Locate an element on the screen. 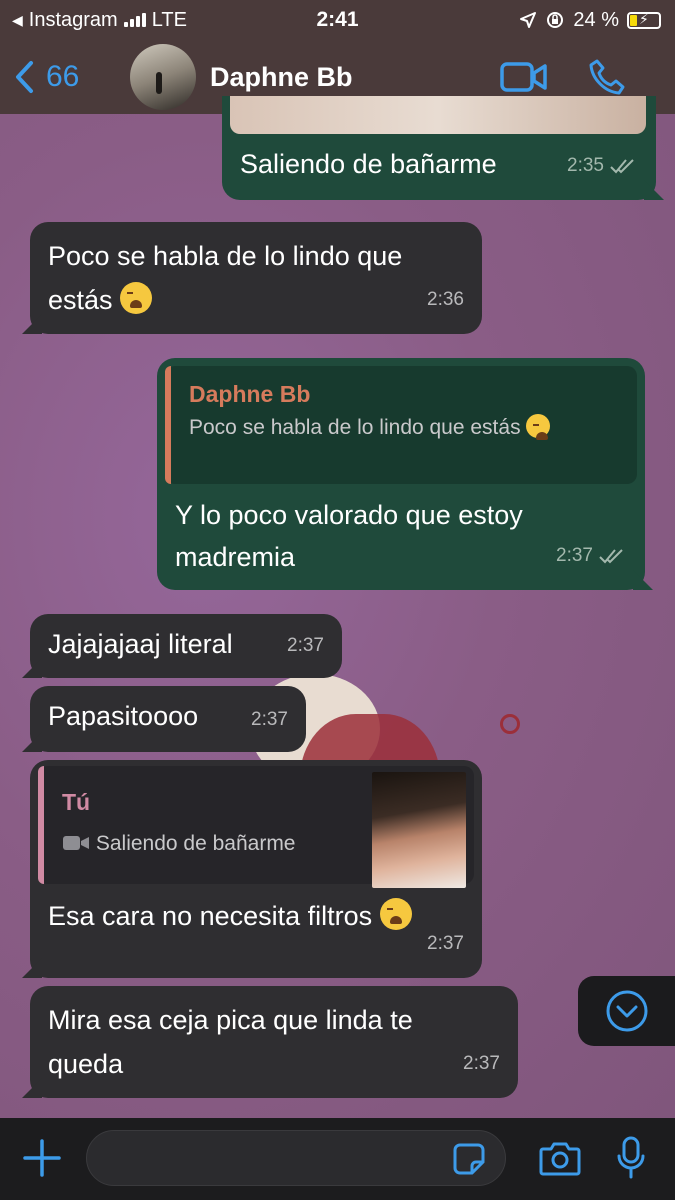  message-time: 2:36 is located at coordinates (445, 299).